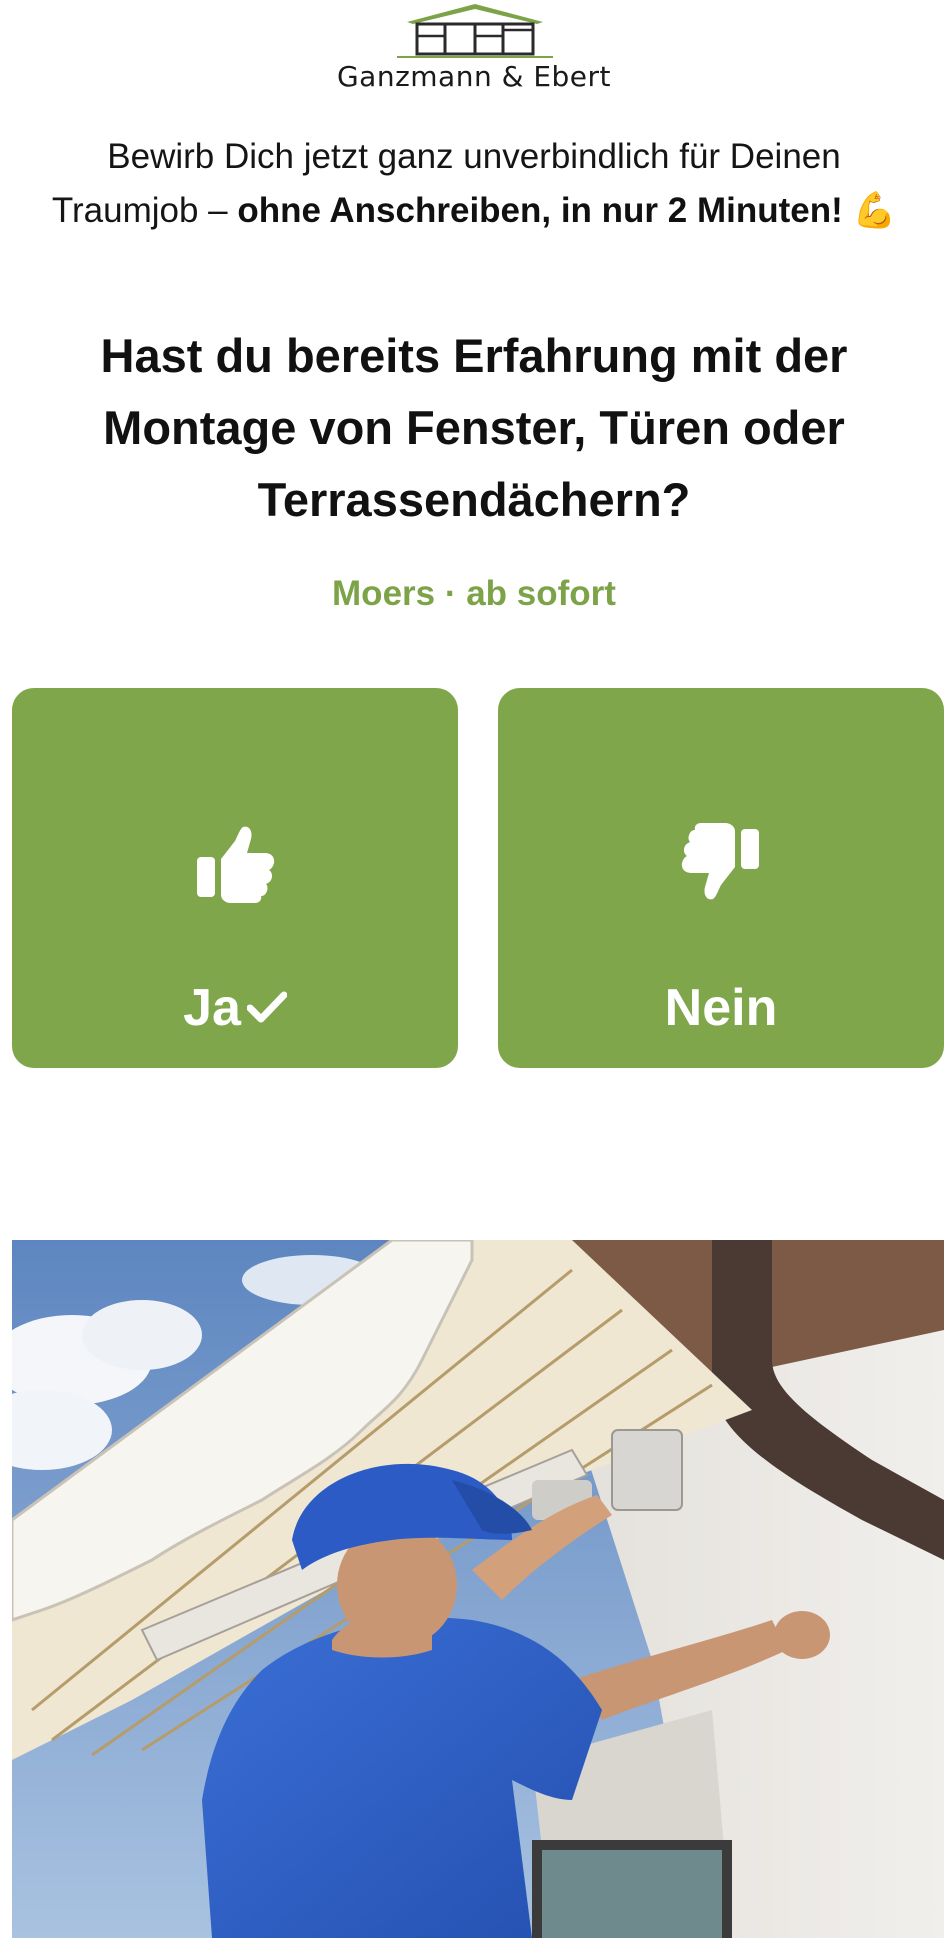 The height and width of the screenshot is (1938, 948). I want to click on answer-yes-button: Ja, so click(235, 878).